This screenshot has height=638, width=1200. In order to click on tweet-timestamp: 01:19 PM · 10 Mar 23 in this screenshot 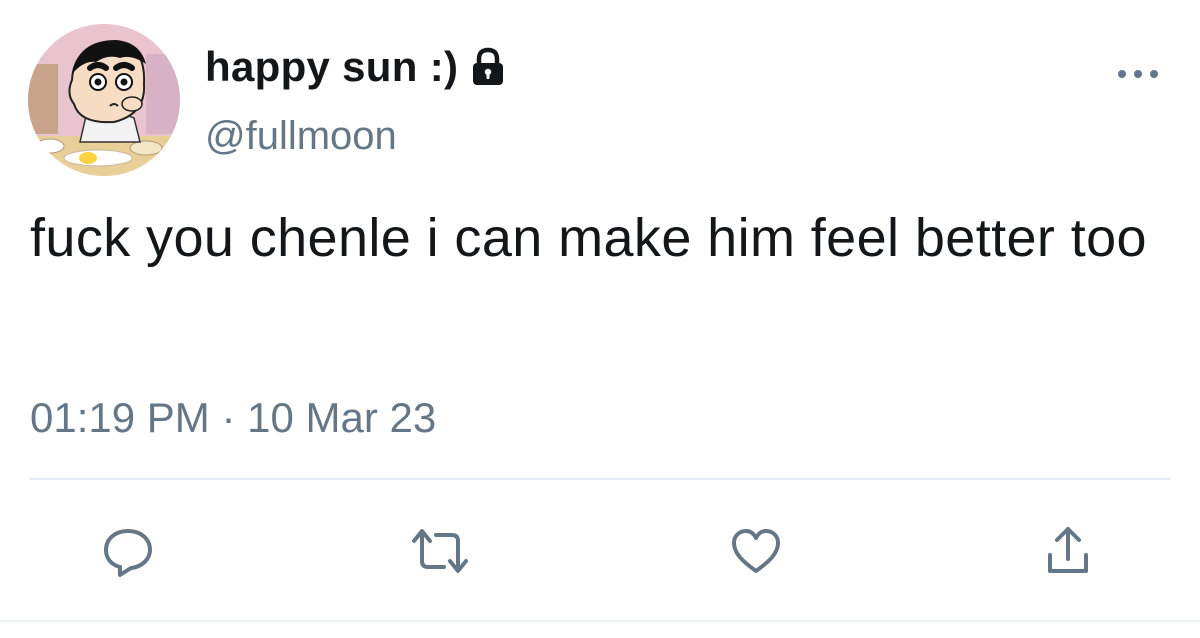, I will do `click(233, 418)`.